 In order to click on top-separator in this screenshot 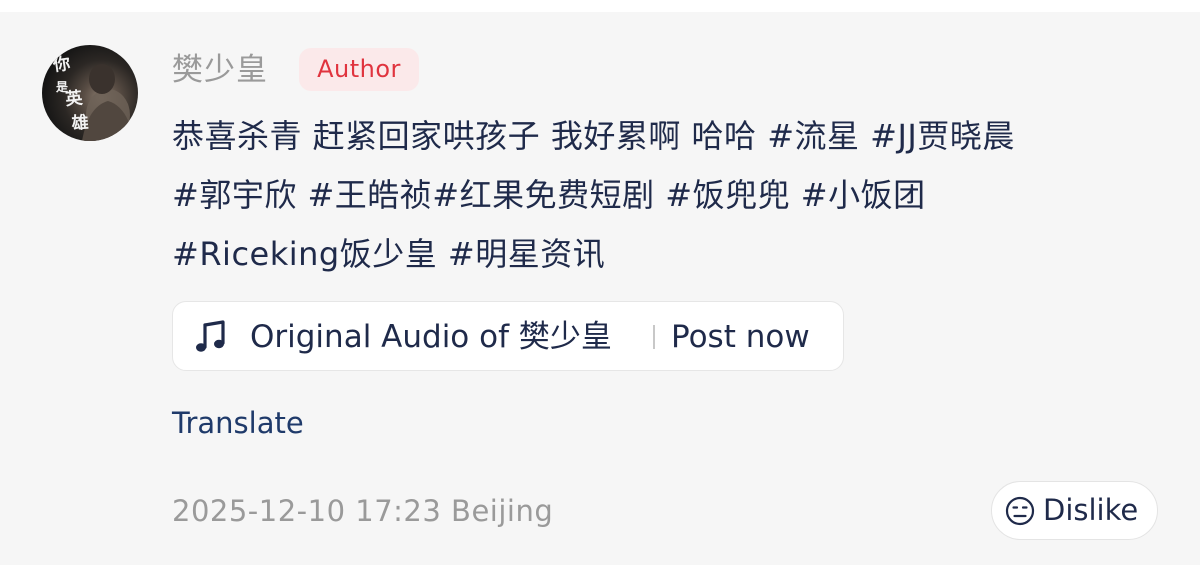, I will do `click(600, 6)`.